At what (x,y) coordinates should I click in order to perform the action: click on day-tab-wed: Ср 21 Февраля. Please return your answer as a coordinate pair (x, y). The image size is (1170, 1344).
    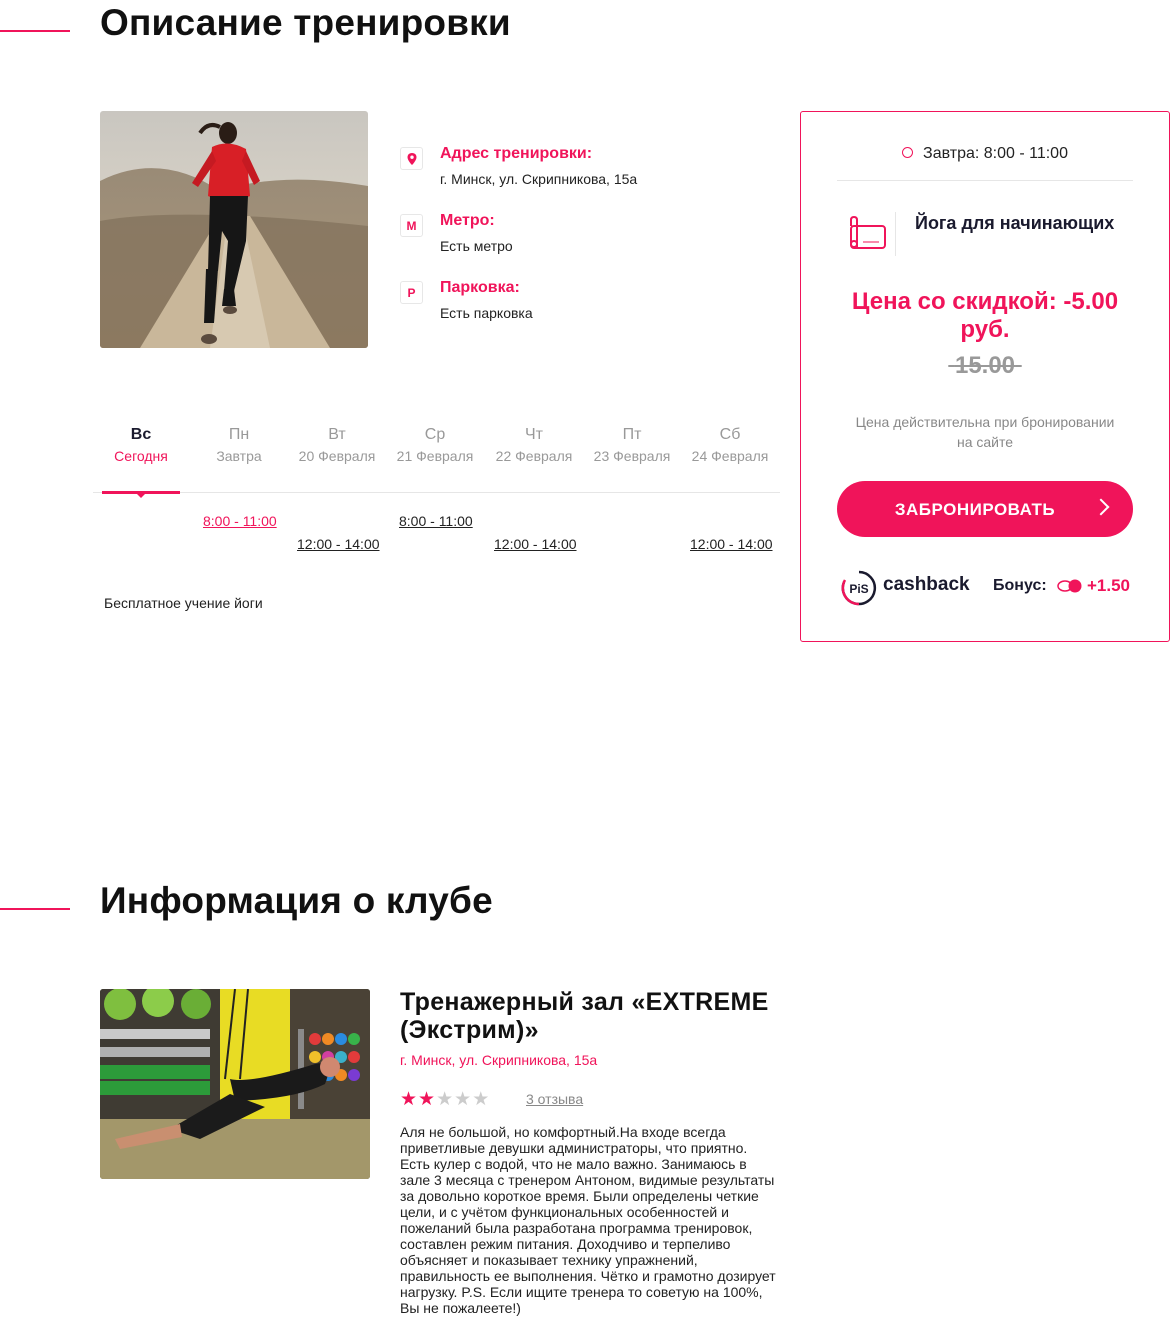
    Looking at the image, I should click on (435, 445).